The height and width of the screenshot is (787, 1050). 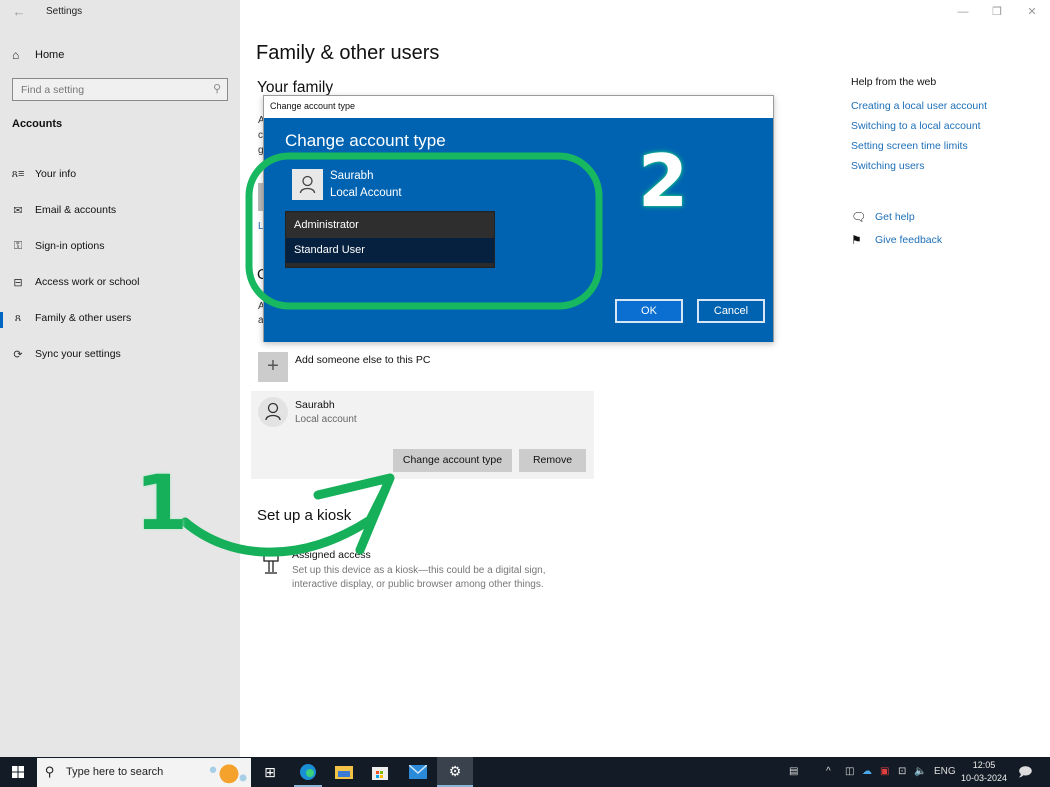 I want to click on sidebar-item-email-accounts: ✉ Email & accounts, so click(x=120, y=210).